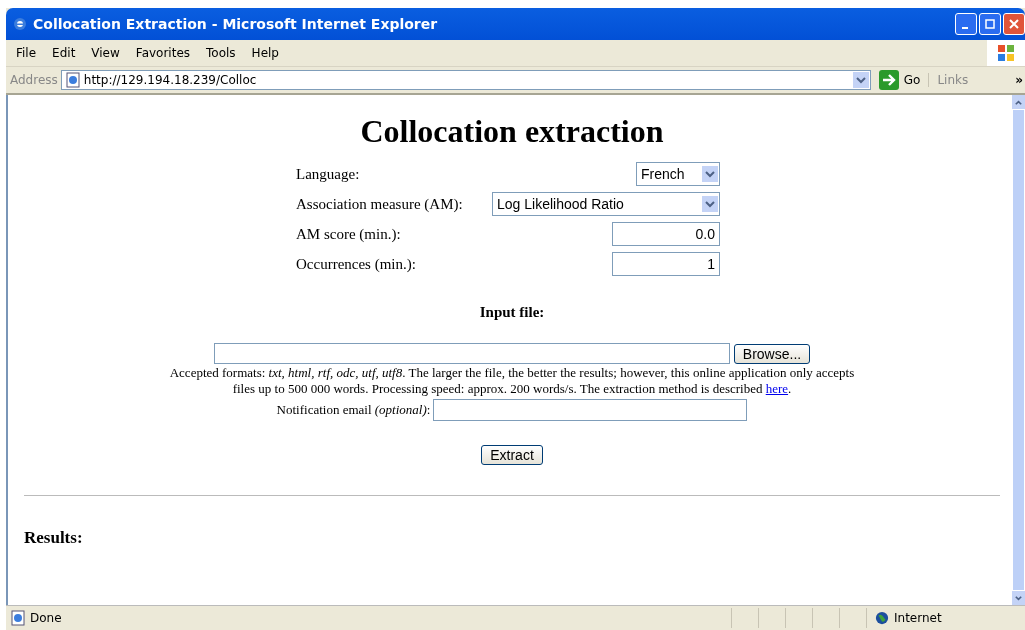 The height and width of the screenshot is (630, 1025). I want to click on minimize-icon, so click(964, 28).